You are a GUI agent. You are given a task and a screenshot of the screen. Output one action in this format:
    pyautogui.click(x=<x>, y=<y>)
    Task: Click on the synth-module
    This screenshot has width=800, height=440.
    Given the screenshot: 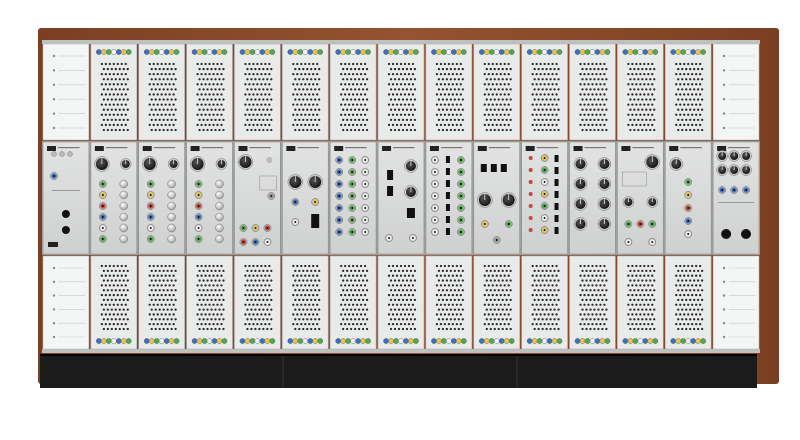 What is the action you would take?
    pyautogui.click(x=161, y=198)
    